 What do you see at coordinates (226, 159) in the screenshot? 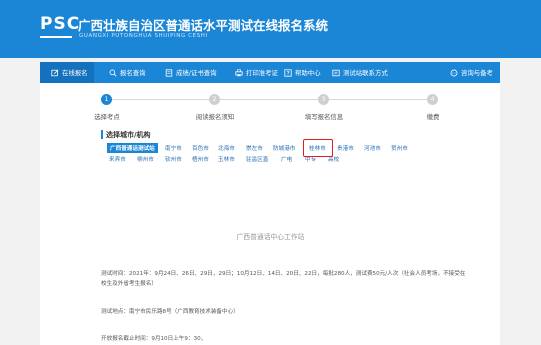
I see `city-option-yulin: 玉林市` at bounding box center [226, 159].